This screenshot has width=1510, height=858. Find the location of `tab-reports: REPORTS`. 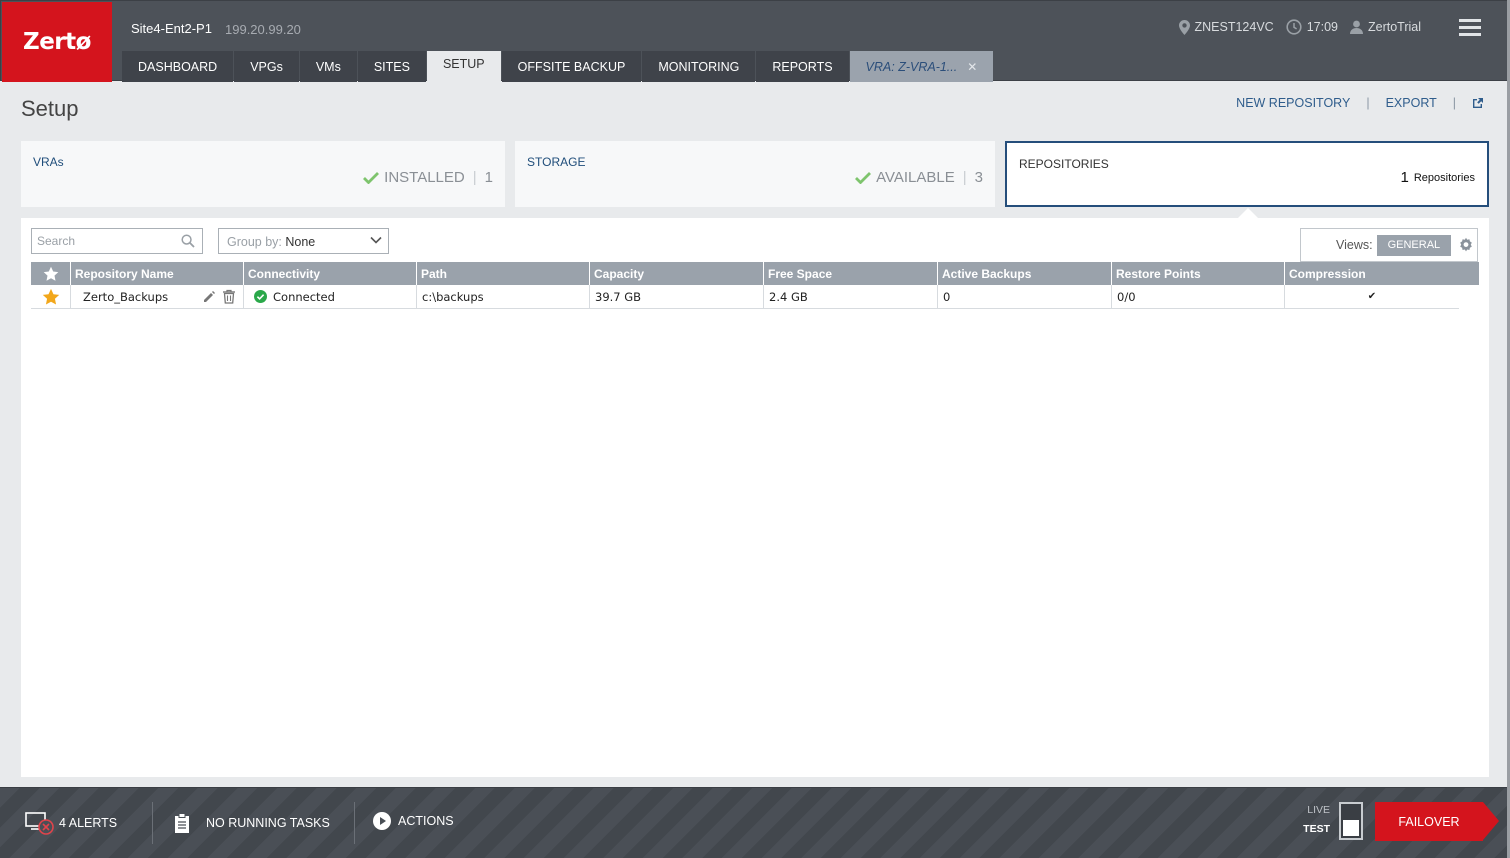

tab-reports: REPORTS is located at coordinates (802, 66).